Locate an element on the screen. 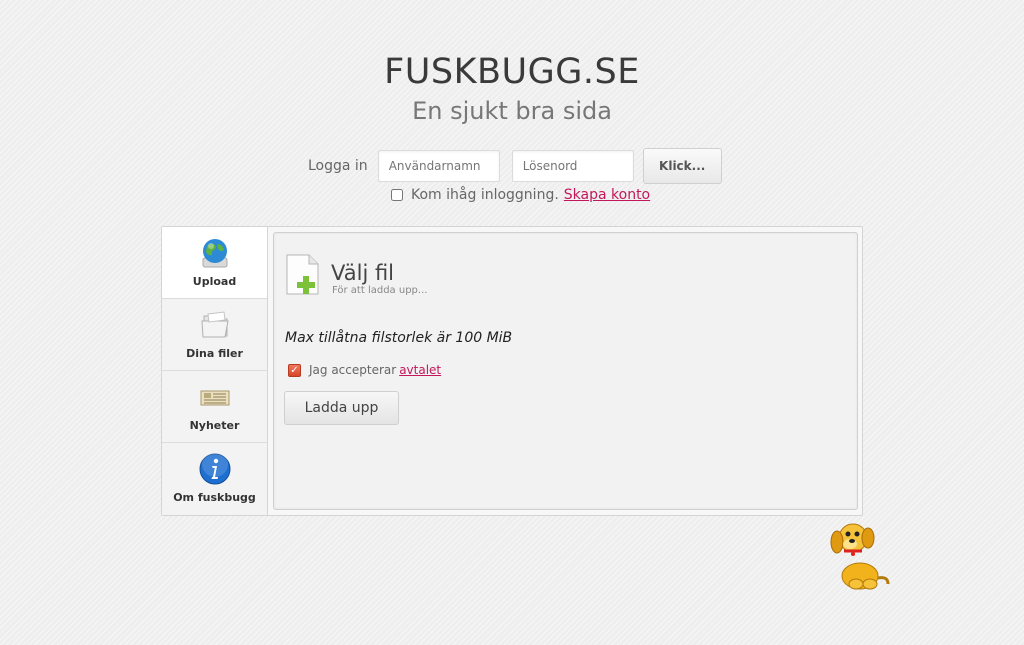 The width and height of the screenshot is (1024, 645). newspaper-icon is located at coordinates (214, 398).